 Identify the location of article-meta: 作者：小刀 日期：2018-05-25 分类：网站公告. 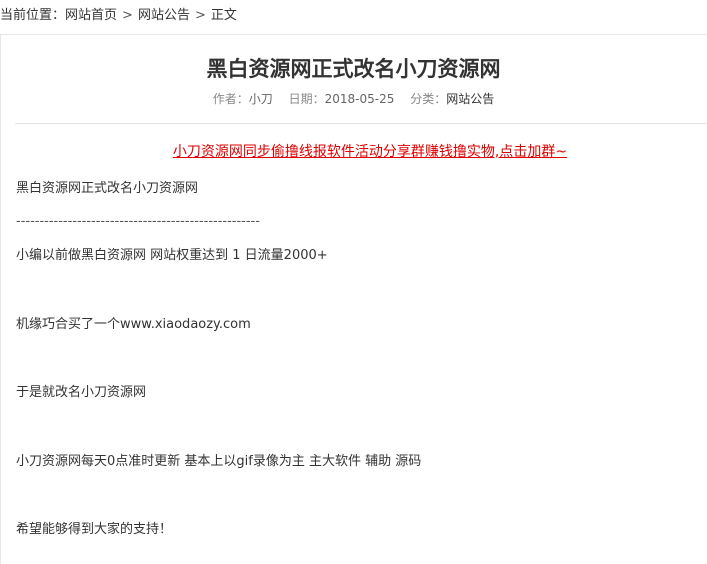
(353, 99).